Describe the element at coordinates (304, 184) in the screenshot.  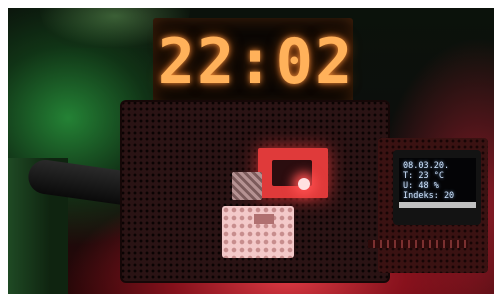
I see `power-led` at that location.